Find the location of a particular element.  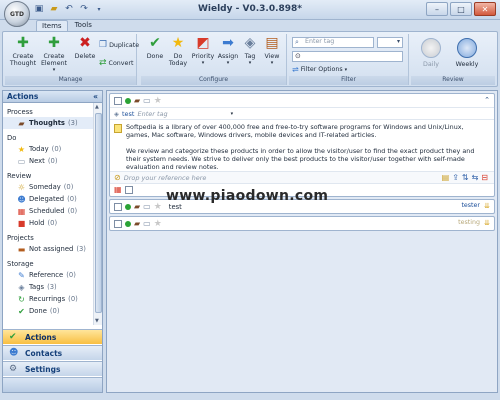

nav-item-done: ✔ Done (0) is located at coordinates (48, 311).